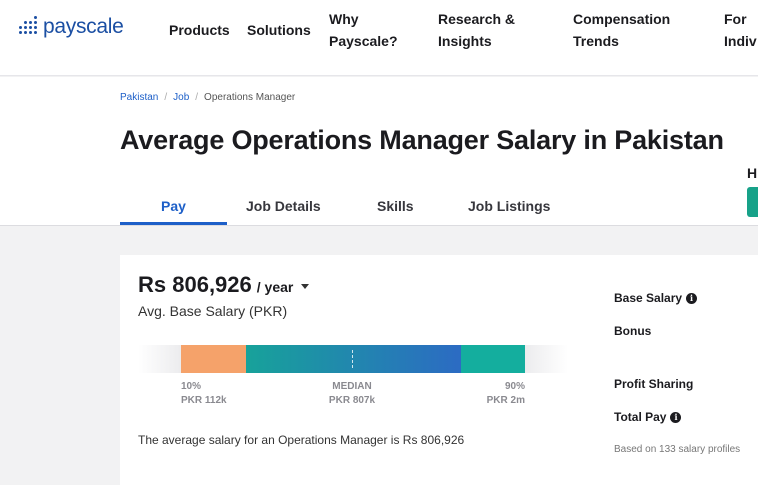  What do you see at coordinates (213, 359) in the screenshot?
I see `range-low-segment` at bounding box center [213, 359].